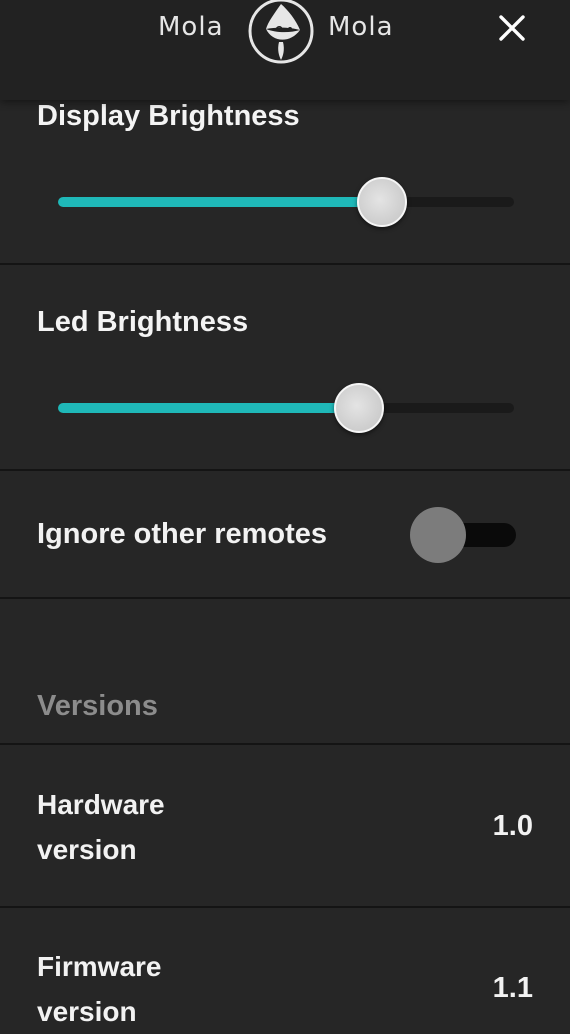  Describe the element at coordinates (191, 27) in the screenshot. I see `logo-text-left: Mola` at that location.